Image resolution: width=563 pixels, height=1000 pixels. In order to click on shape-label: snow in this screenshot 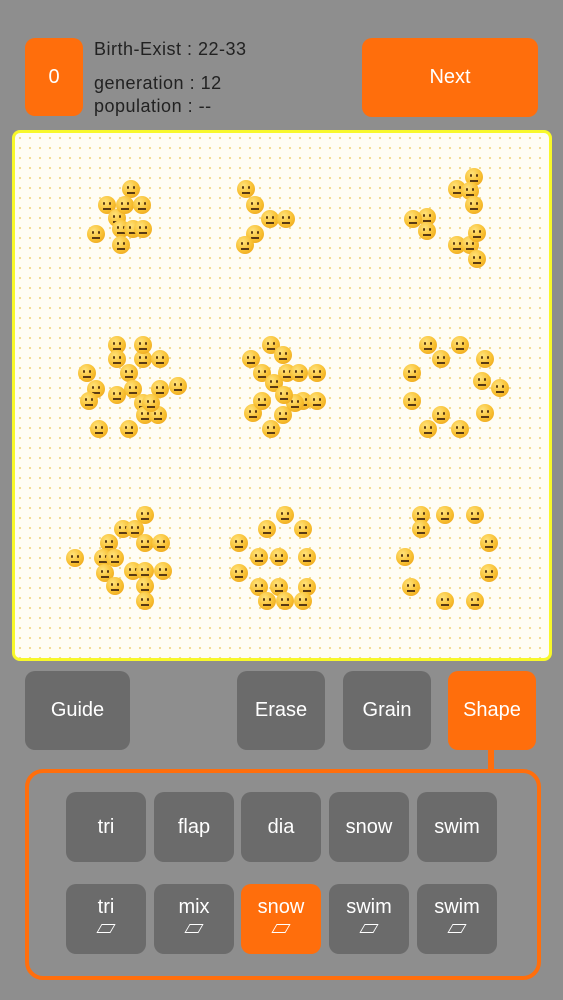, I will do `click(281, 907)`.